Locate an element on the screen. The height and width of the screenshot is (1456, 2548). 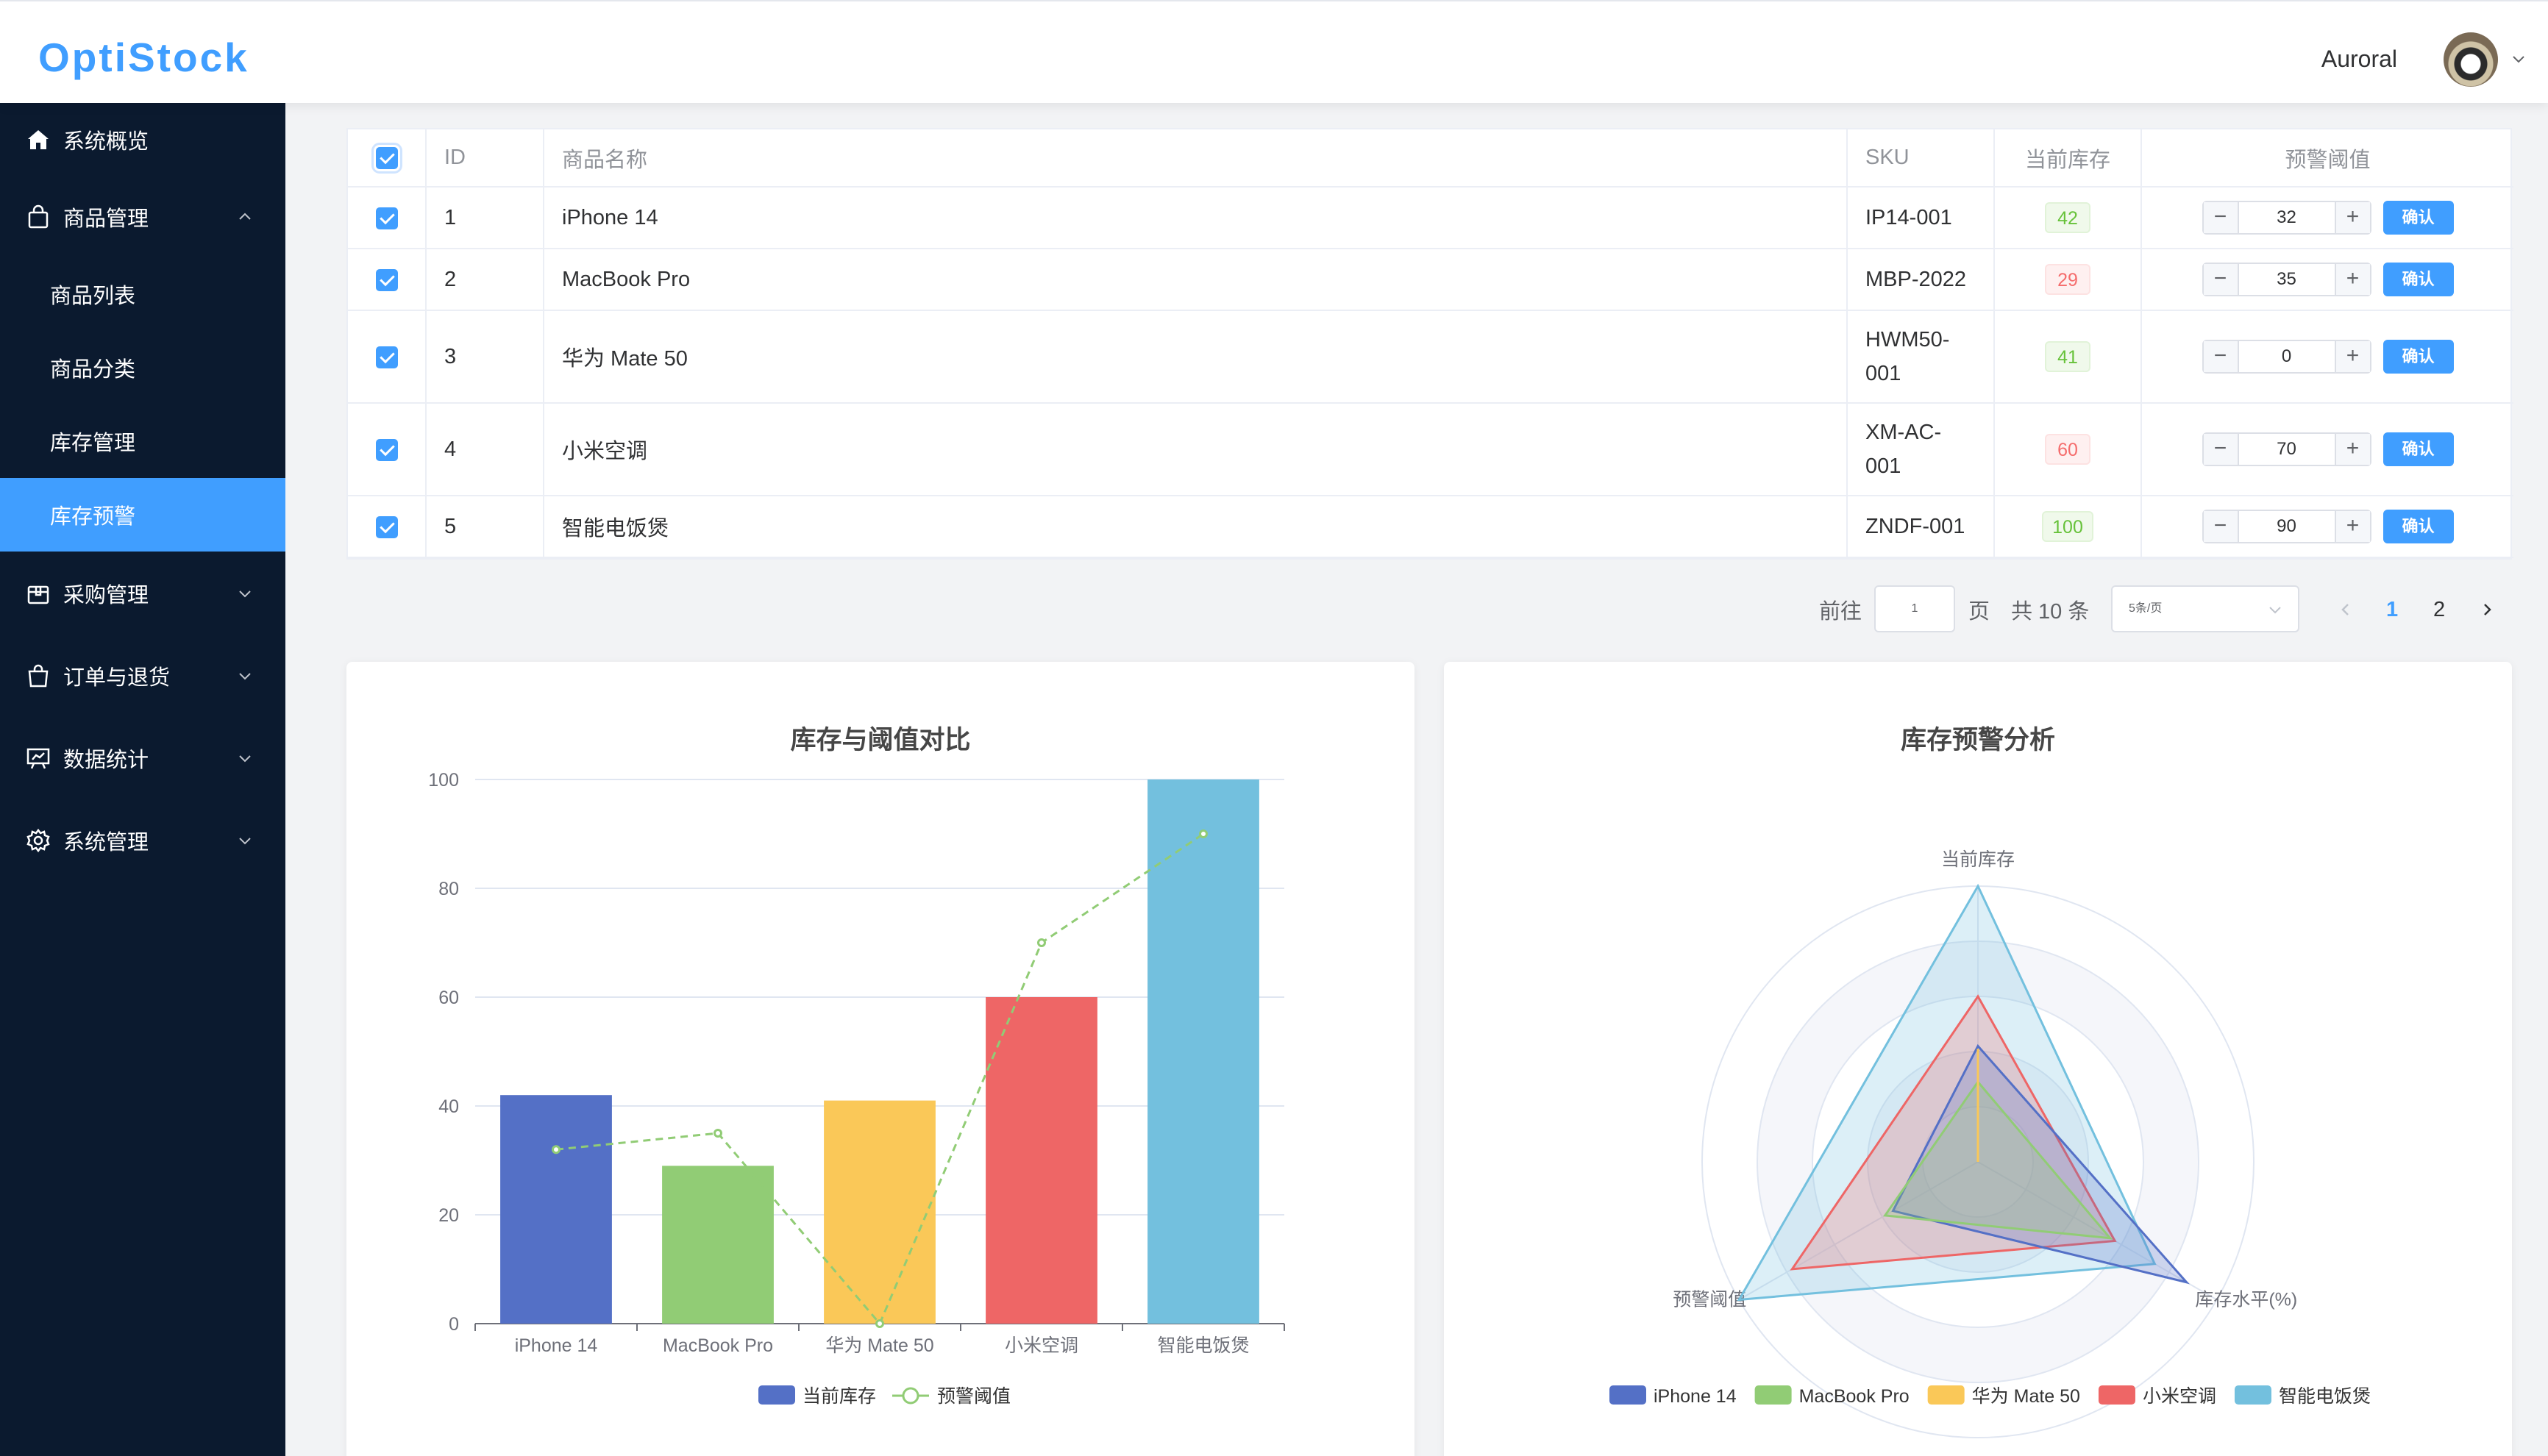
stock-badge: 41 is located at coordinates (2067, 356).